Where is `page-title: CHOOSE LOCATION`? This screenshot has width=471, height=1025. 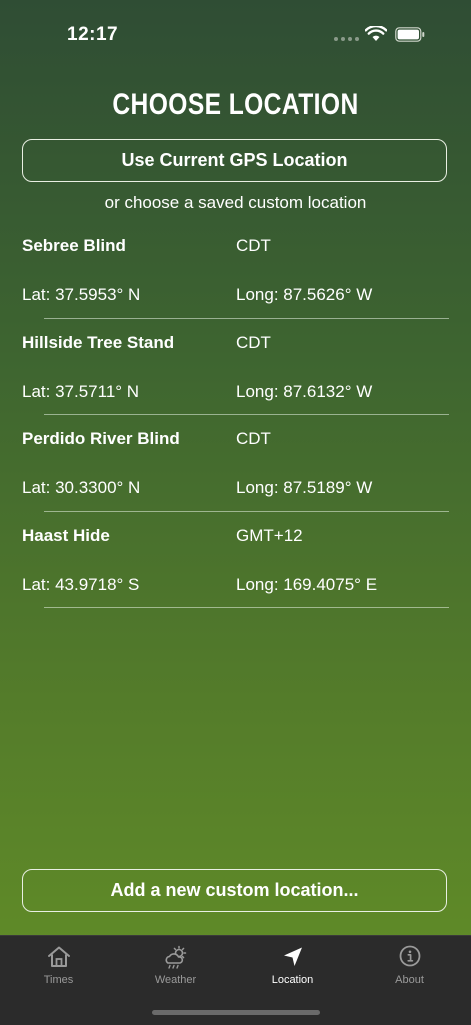 page-title: CHOOSE LOCATION is located at coordinates (235, 104).